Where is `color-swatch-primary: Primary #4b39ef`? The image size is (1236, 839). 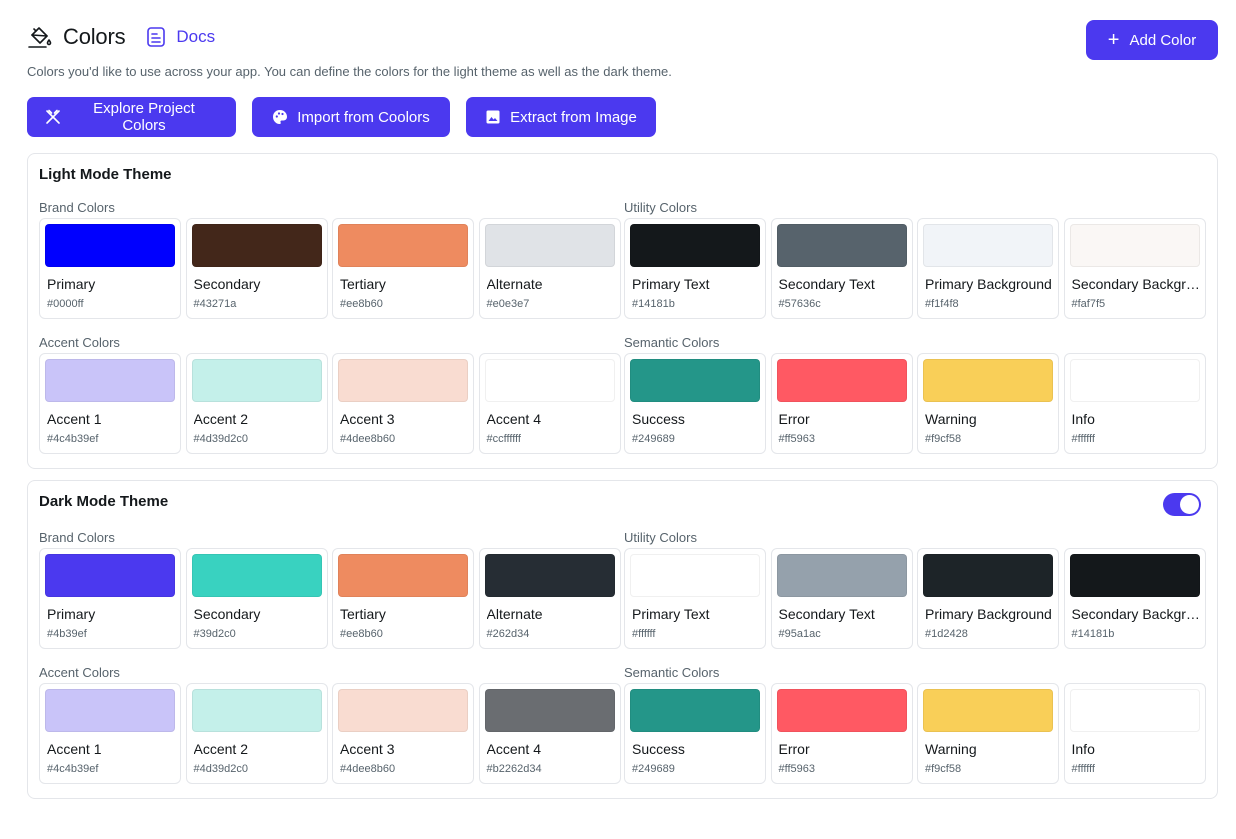 color-swatch-primary: Primary #4b39ef is located at coordinates (110, 598).